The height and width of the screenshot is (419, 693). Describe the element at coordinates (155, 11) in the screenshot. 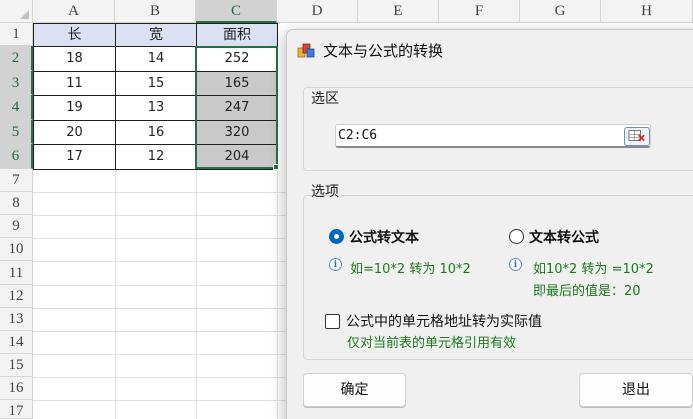

I see `column-header-b: B` at that location.